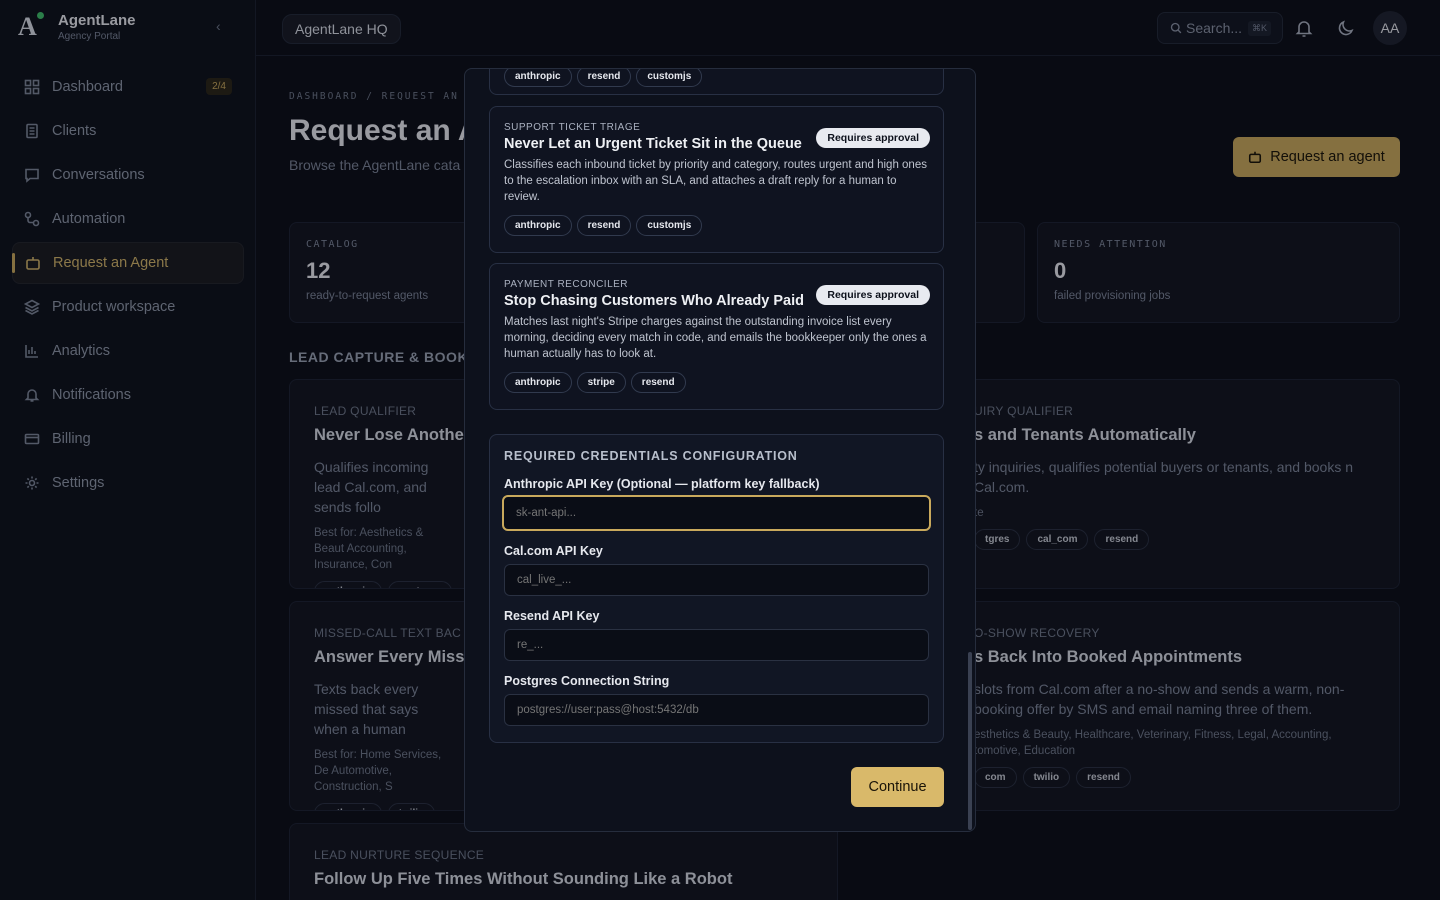  What do you see at coordinates (651, 456) in the screenshot?
I see `credentials-title: REQUIRED CREDENTIALS CONFIGURATION` at bounding box center [651, 456].